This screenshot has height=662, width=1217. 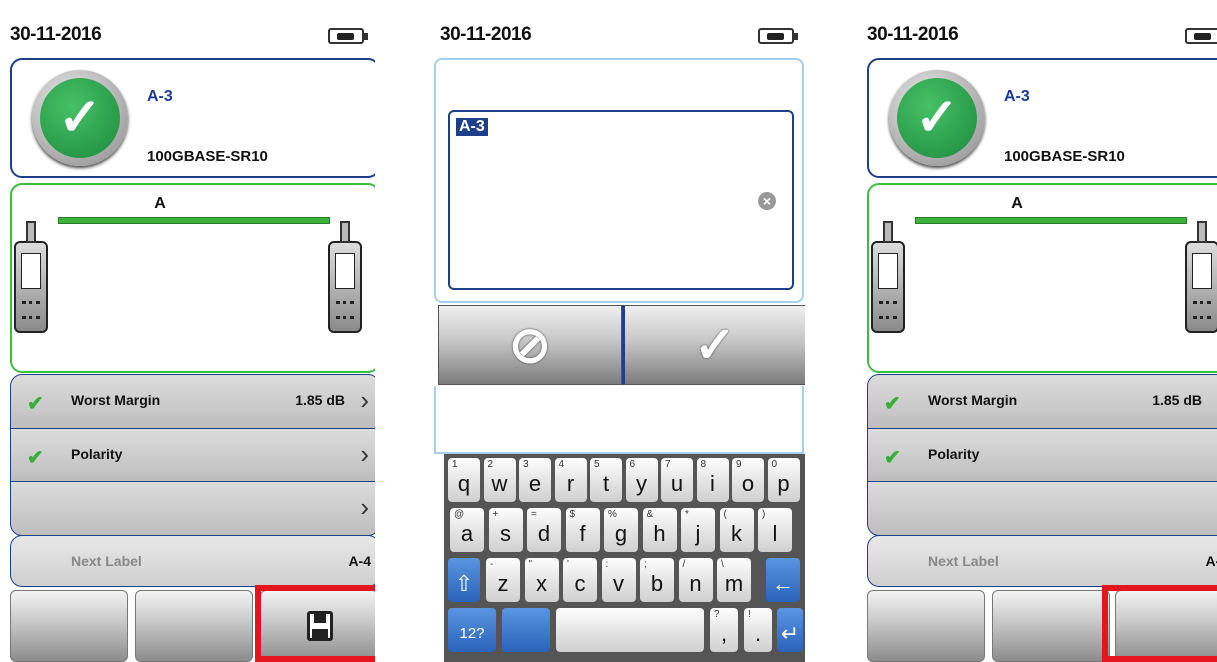 I want to click on key-r: 4r, so click(x=570, y=480).